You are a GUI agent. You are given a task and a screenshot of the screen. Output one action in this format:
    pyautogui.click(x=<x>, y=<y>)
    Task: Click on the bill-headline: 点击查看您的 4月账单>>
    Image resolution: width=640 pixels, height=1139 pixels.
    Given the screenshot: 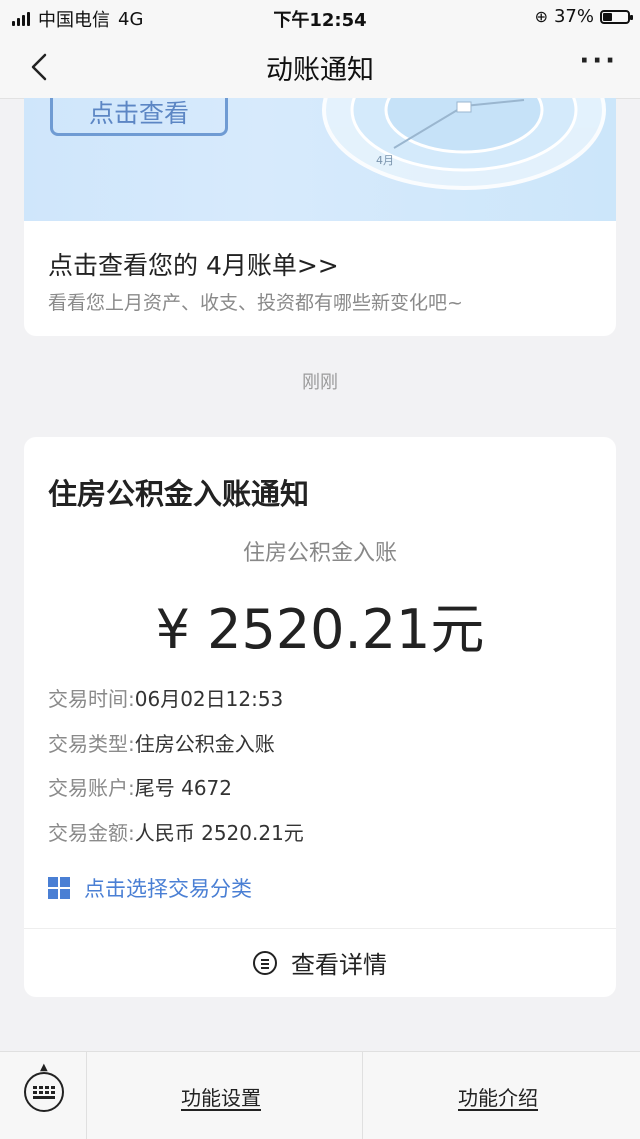 What is the action you would take?
    pyautogui.click(x=193, y=264)
    